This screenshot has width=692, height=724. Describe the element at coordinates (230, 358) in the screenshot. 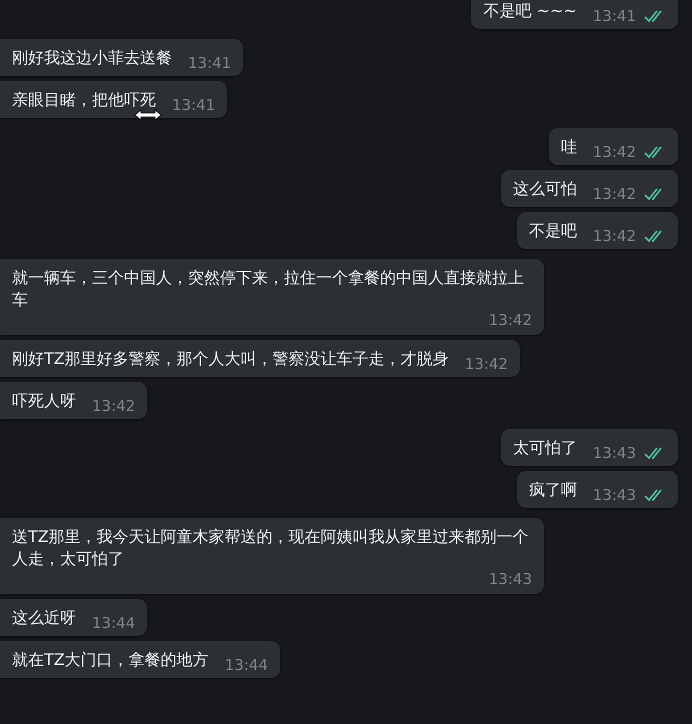

I see `message-text: 刚好TZ那里好多警察，那个人大叫，警察没让车子走，才脱身` at that location.